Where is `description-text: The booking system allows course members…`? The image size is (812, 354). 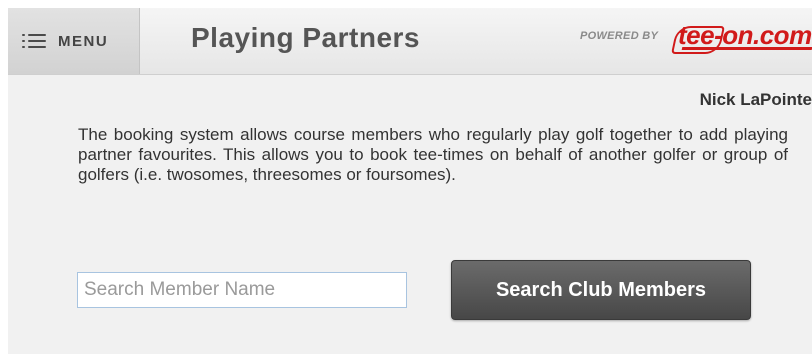
description-text: The booking system allows course members… is located at coordinates (433, 154).